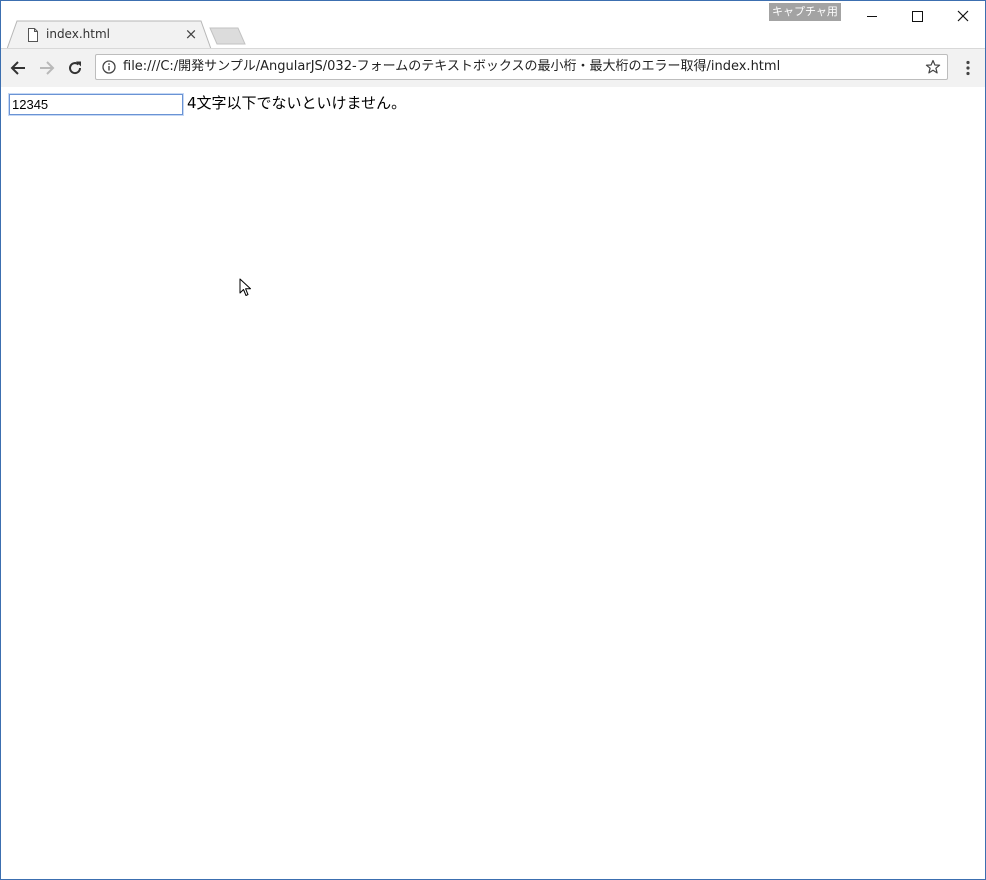 This screenshot has width=986, height=880. I want to click on minimize-button, so click(872, 16).